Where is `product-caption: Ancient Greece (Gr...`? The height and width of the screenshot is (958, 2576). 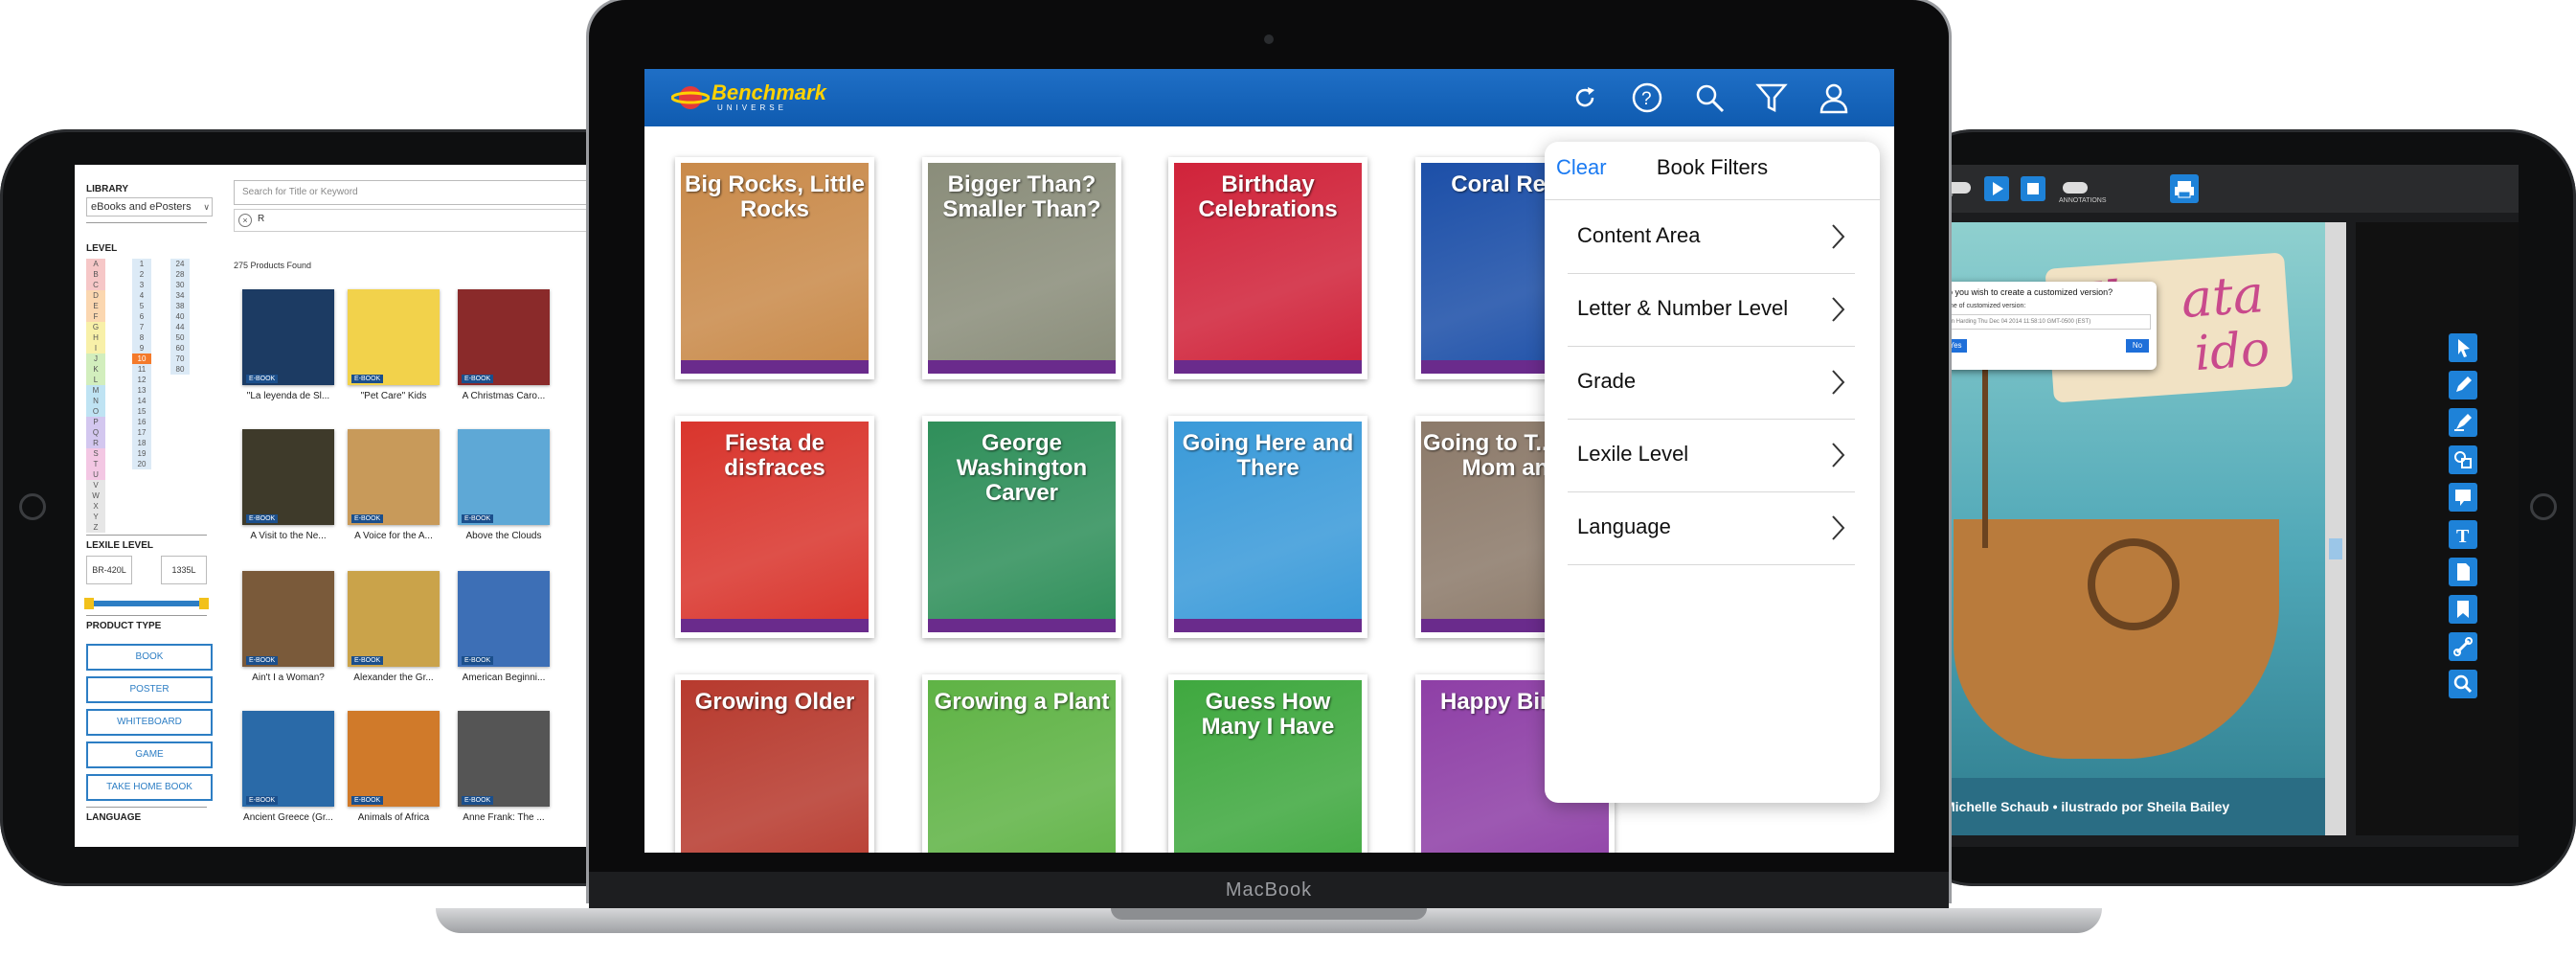
product-caption: Ancient Greece (Gr... is located at coordinates (288, 817).